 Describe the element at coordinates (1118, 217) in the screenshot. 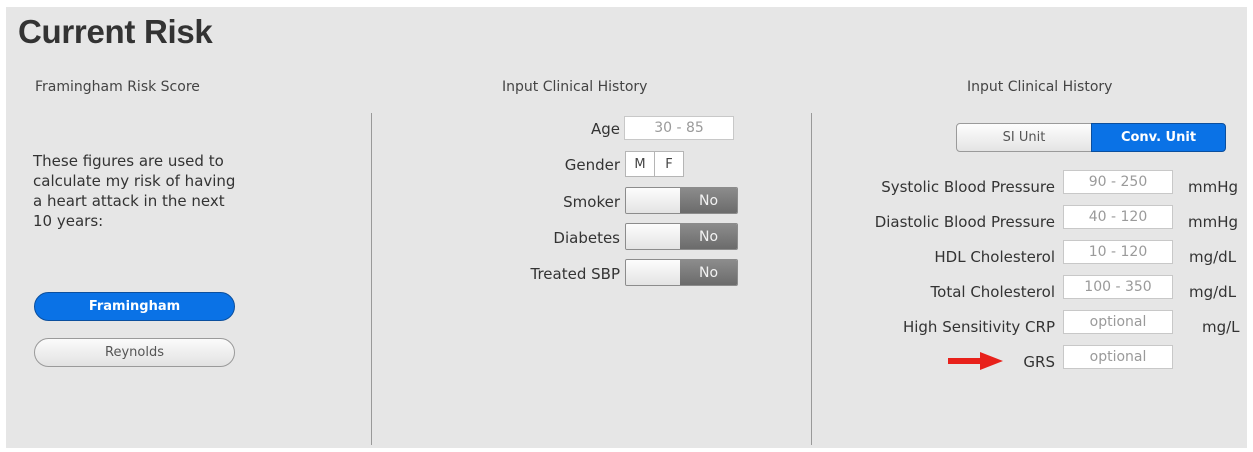

I see `diastolic-input: 40 - 120` at that location.